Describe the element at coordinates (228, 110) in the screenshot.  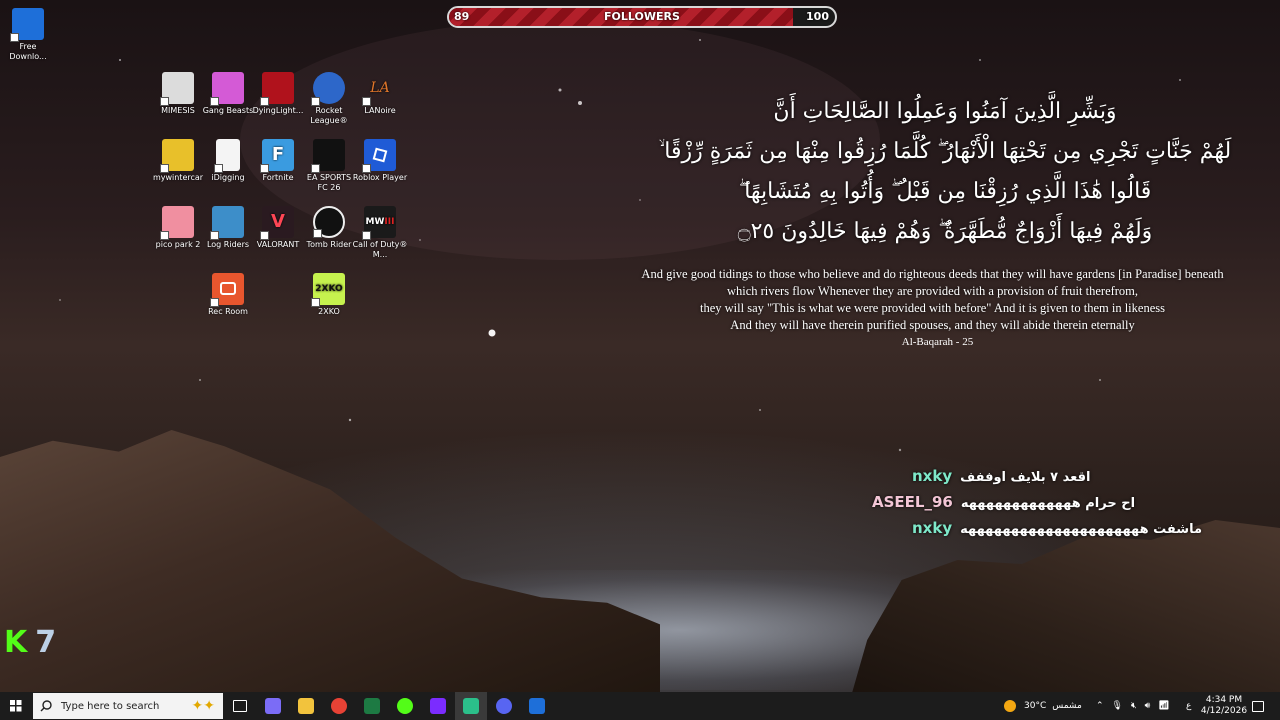
I see `desktop-icon-label: Gang Beasts` at that location.